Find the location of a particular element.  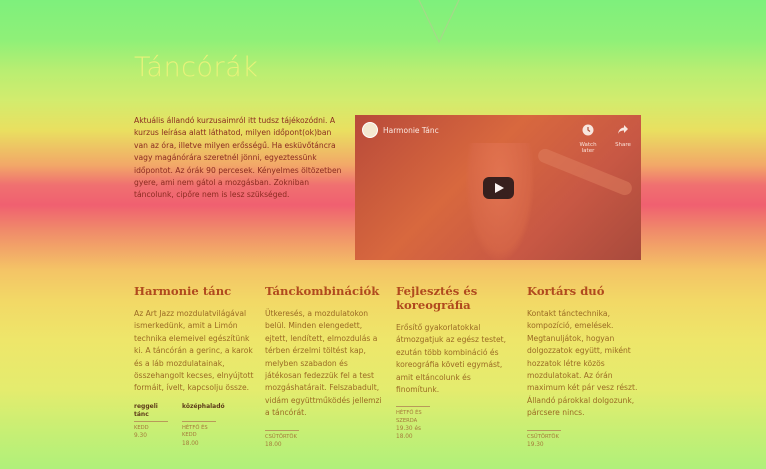

schedule-level: reggeli tánc is located at coordinates (146, 410).